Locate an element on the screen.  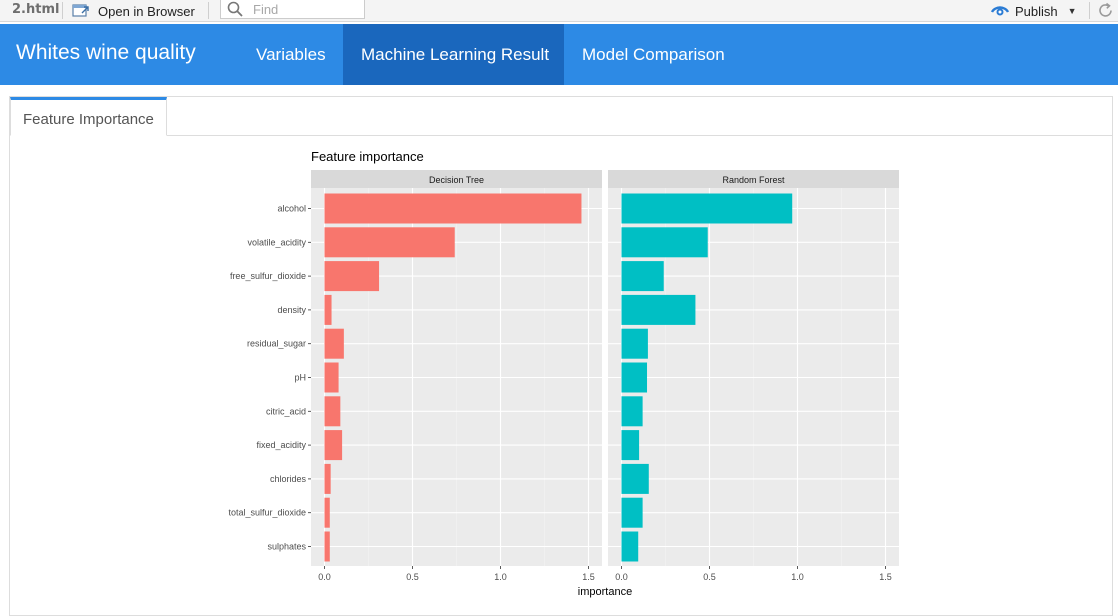
facet-label: Decision Tree is located at coordinates (456, 180).